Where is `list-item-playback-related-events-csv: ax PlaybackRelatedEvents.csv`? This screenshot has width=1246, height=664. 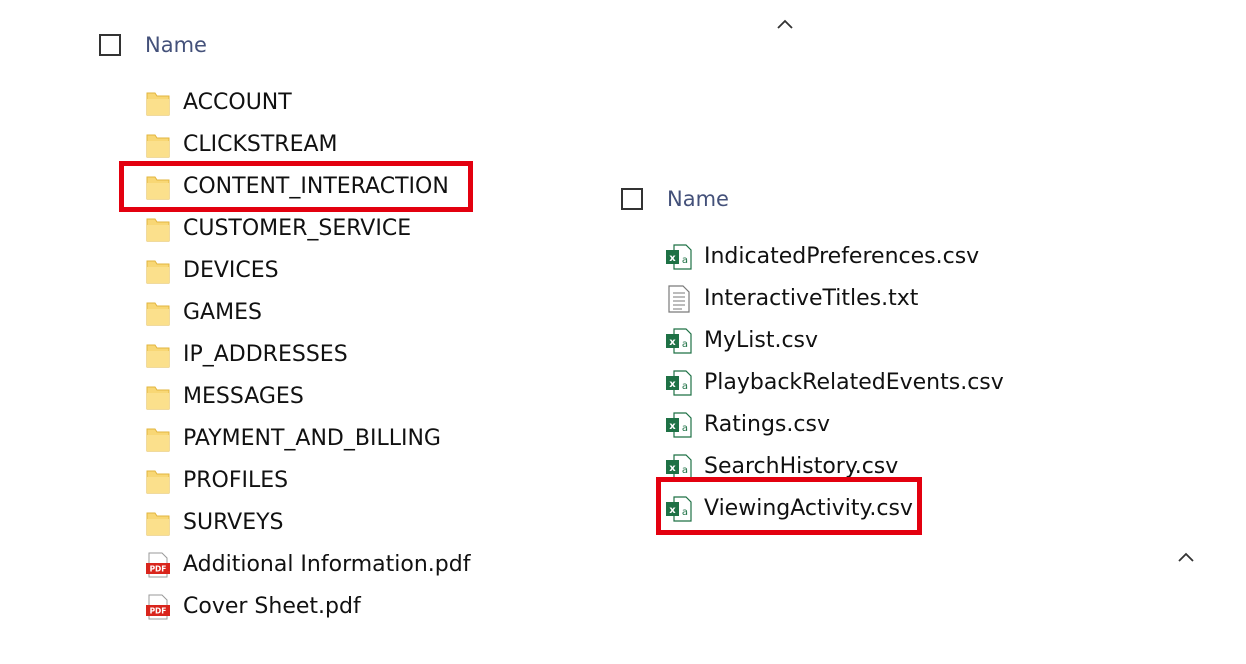
list-item-playback-related-events-csv: ax PlaybackRelatedEvents.csv is located at coordinates (835, 383).